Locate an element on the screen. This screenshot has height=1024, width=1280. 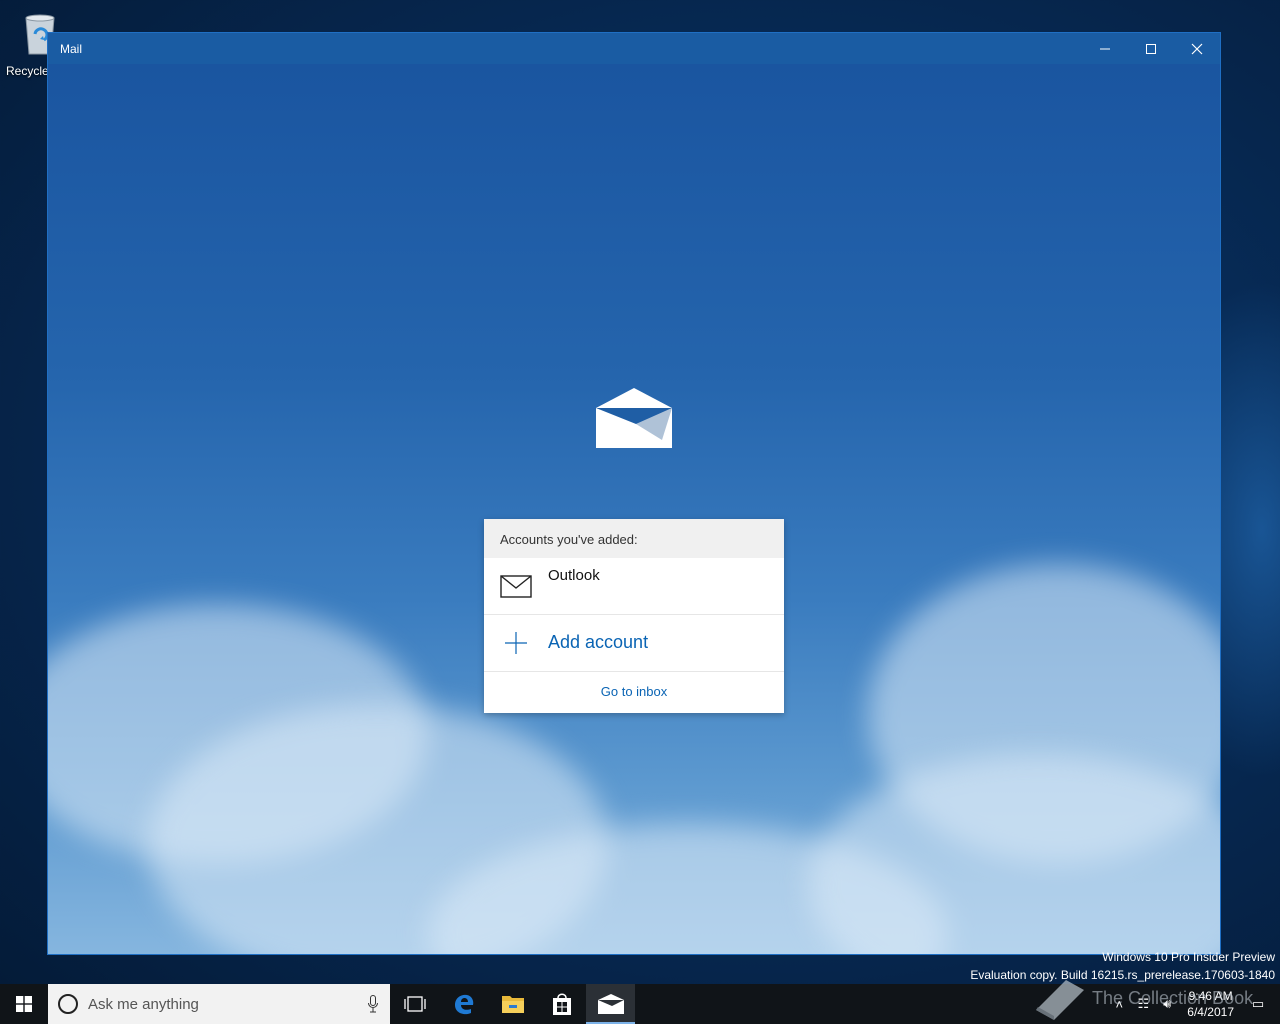
window-controls is located at coordinates (1151, 48).